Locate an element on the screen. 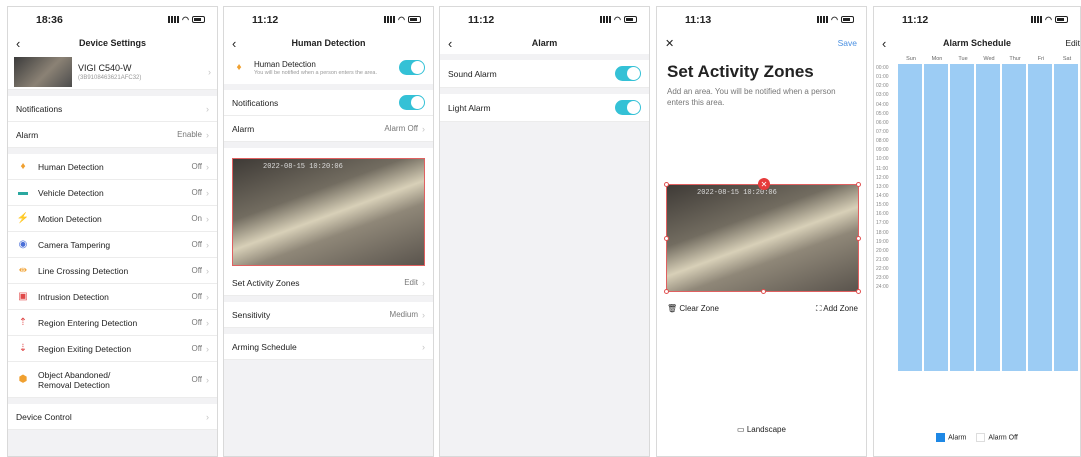 This screenshot has height=457, width=1081. detection-label: Camera Tampering is located at coordinates (74, 244).